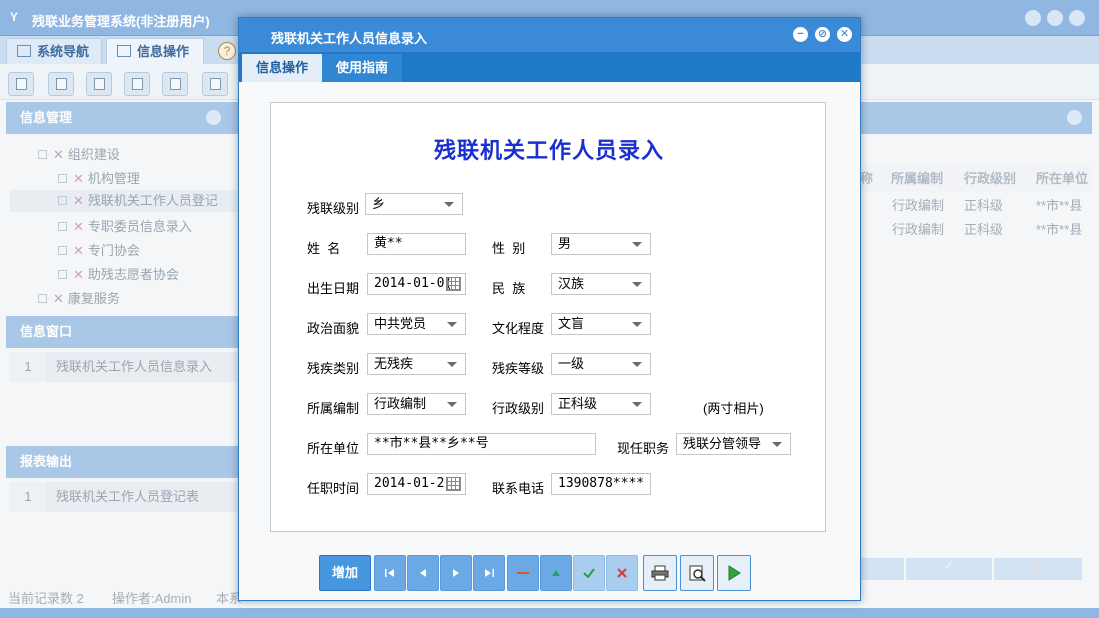 This screenshot has height=618, width=1099. Describe the element at coordinates (949, 569) in the screenshot. I see `grid-confirm-button: ✓` at that location.